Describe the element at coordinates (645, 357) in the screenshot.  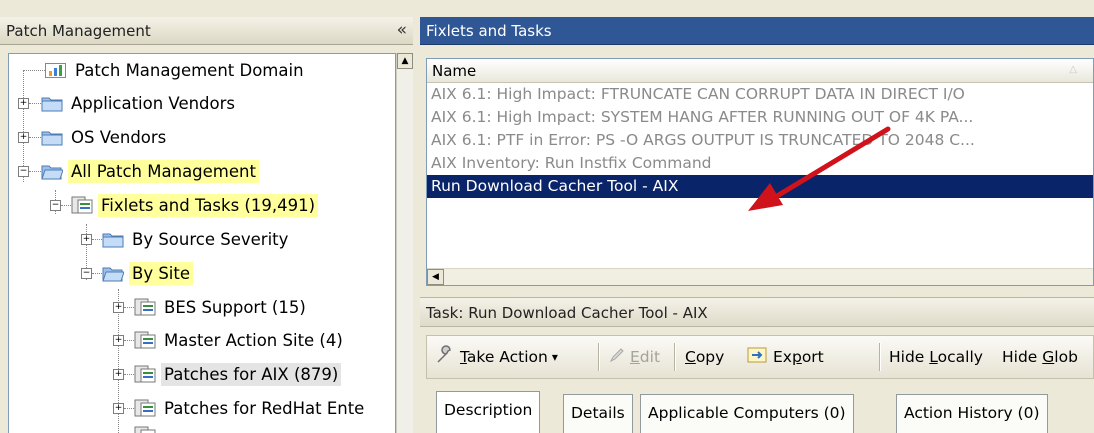
I see `edit-label: Edit` at that location.